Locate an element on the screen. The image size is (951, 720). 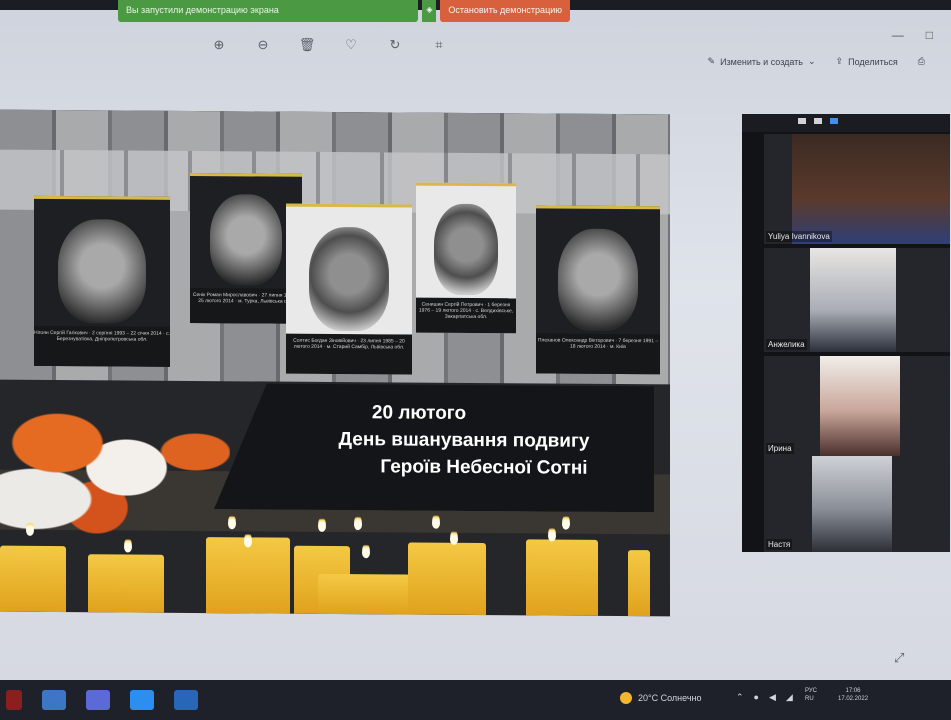
print-icon: ⎙ is located at coordinates (921, 61).